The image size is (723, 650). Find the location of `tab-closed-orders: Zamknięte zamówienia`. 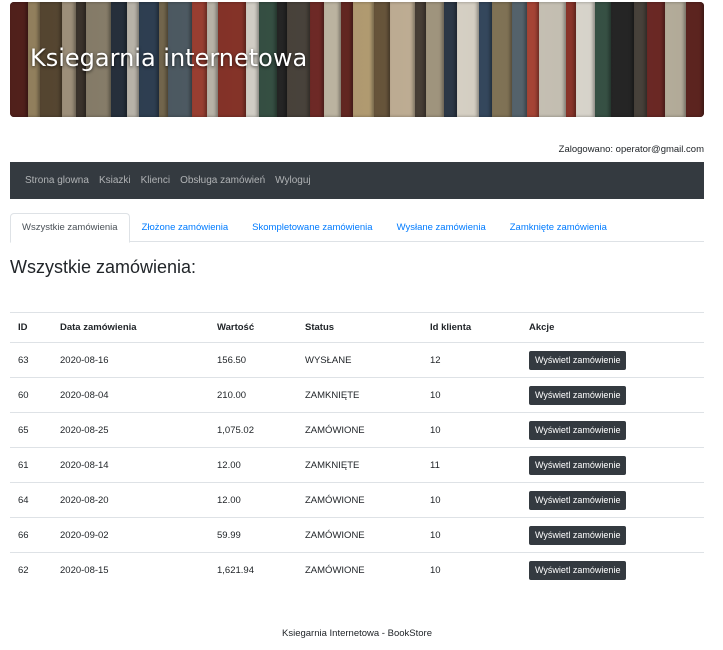

tab-closed-orders: Zamknięte zamówienia is located at coordinates (558, 227).